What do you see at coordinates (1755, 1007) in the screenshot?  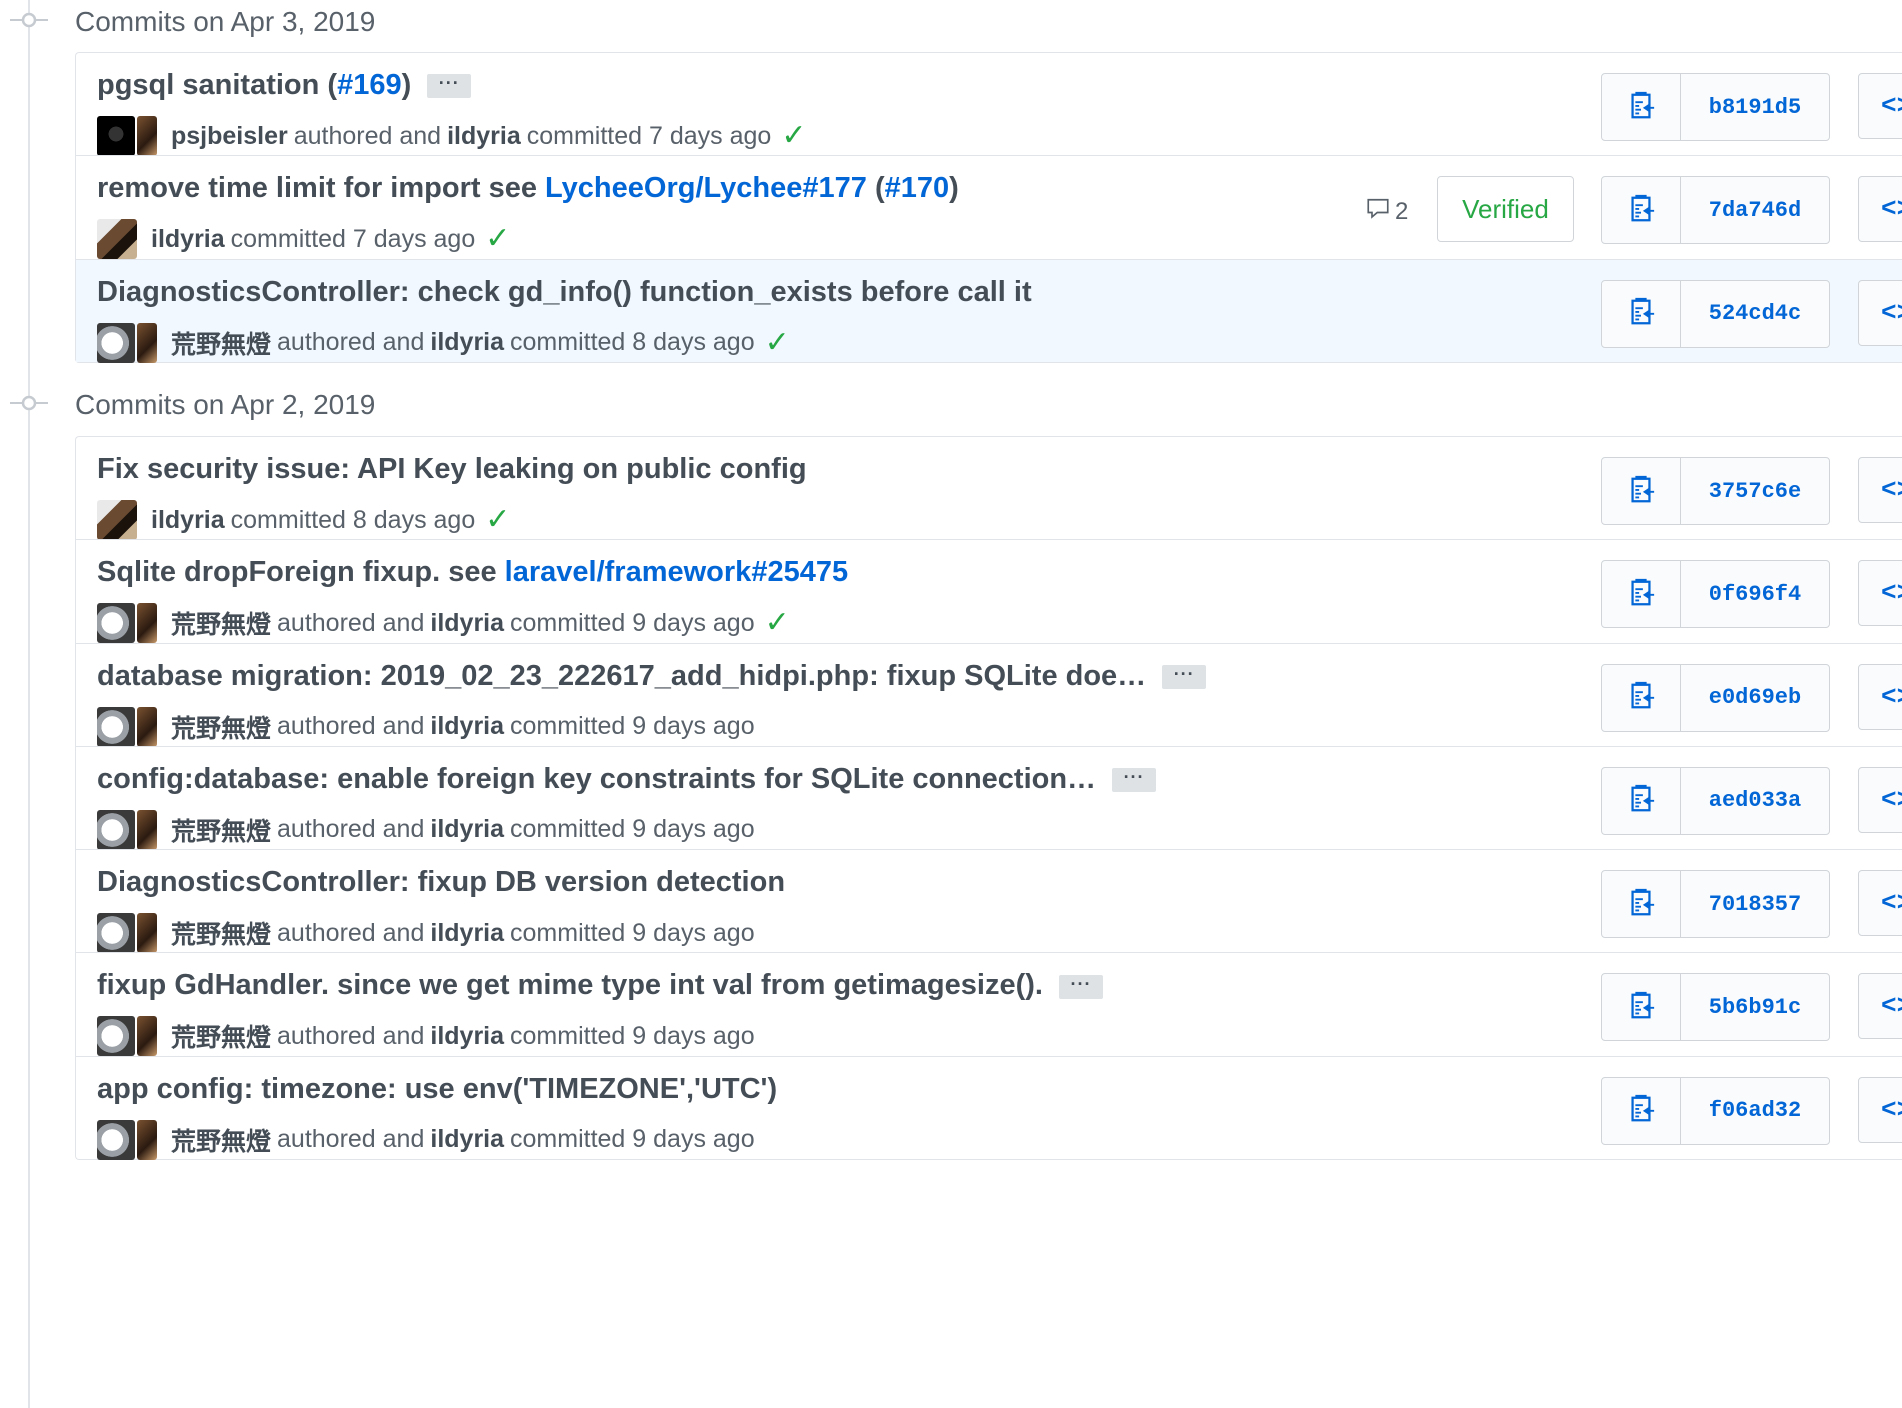 I see `commit-sha-link: 5b6b91c` at bounding box center [1755, 1007].